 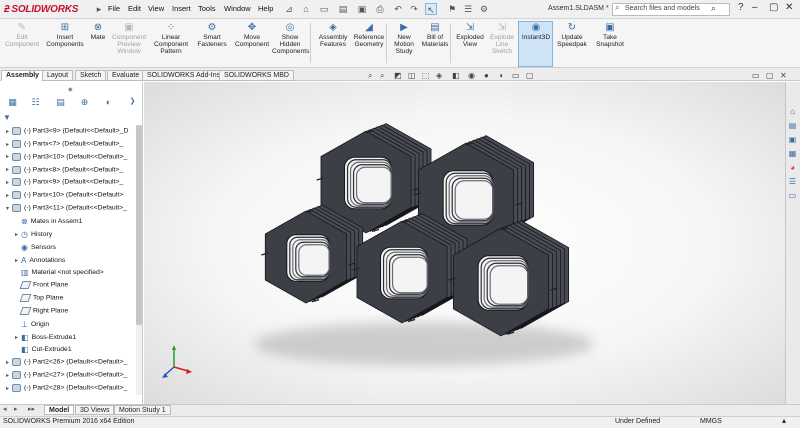 I want to click on command-instant3d-button: ◉ Instant3D, so click(x=536, y=31).